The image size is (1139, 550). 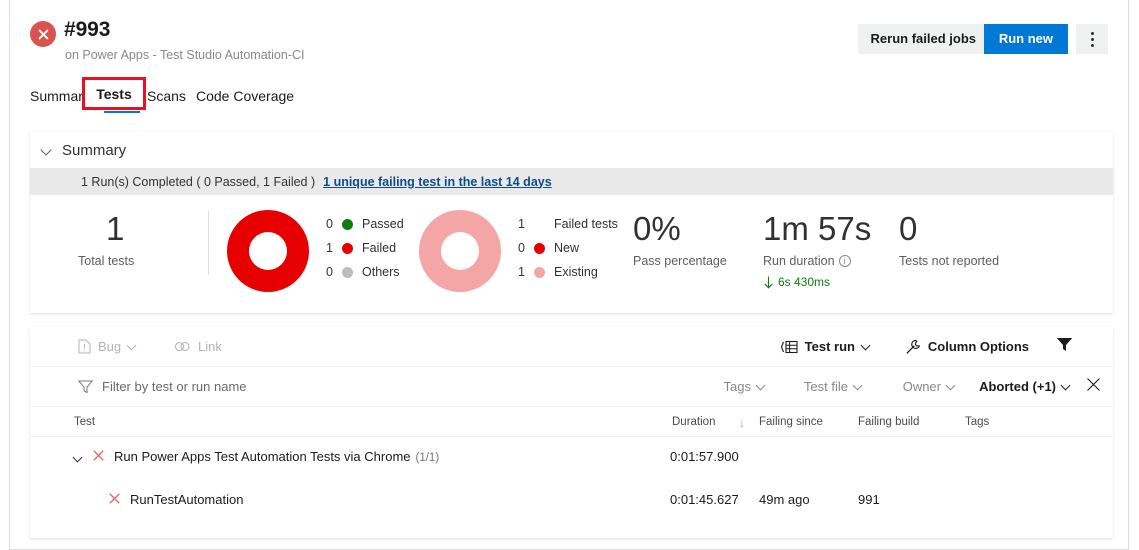 I want to click on tab-active-underline, so click(x=122, y=112).